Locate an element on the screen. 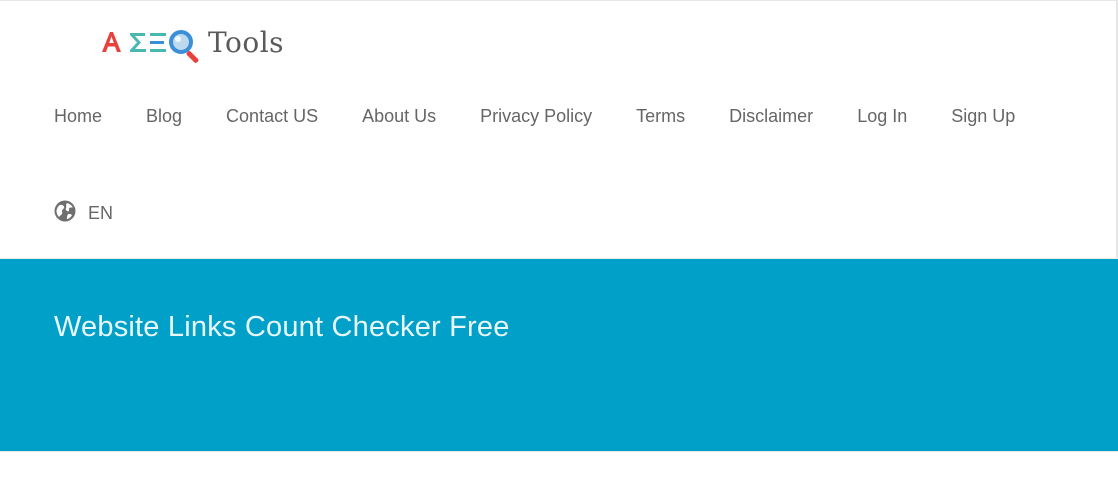 The width and height of the screenshot is (1118, 486). language-selector: EN is located at coordinates (83, 213).